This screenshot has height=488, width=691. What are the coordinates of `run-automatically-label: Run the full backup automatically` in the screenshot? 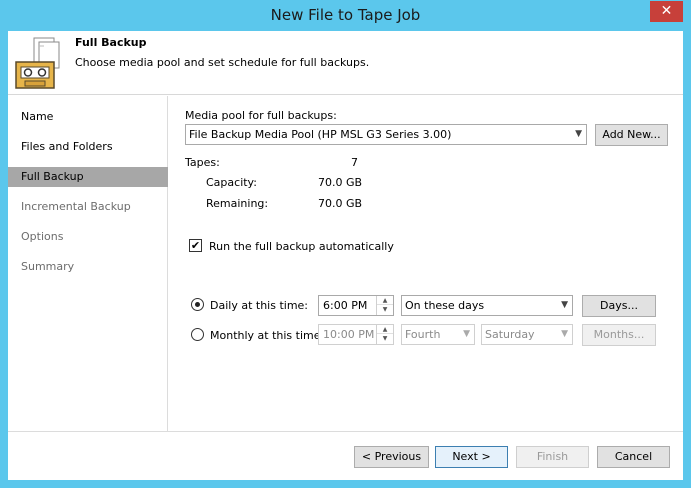 It's located at (301, 246).